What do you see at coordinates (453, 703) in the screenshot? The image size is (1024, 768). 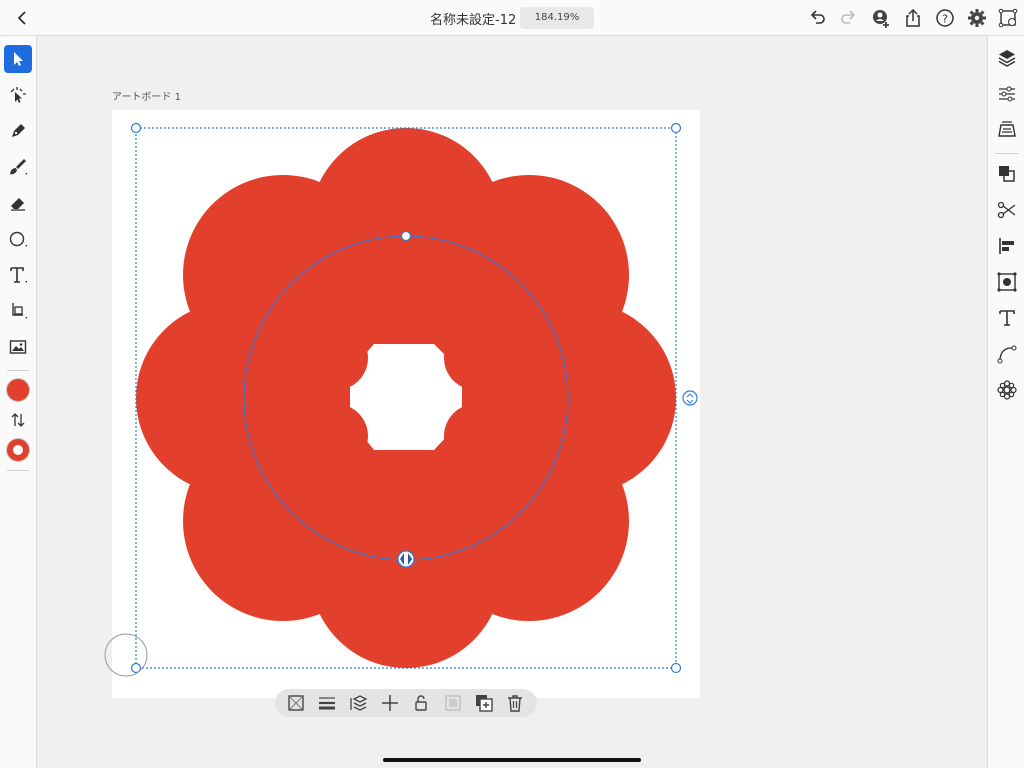 I see `group-icon` at bounding box center [453, 703].